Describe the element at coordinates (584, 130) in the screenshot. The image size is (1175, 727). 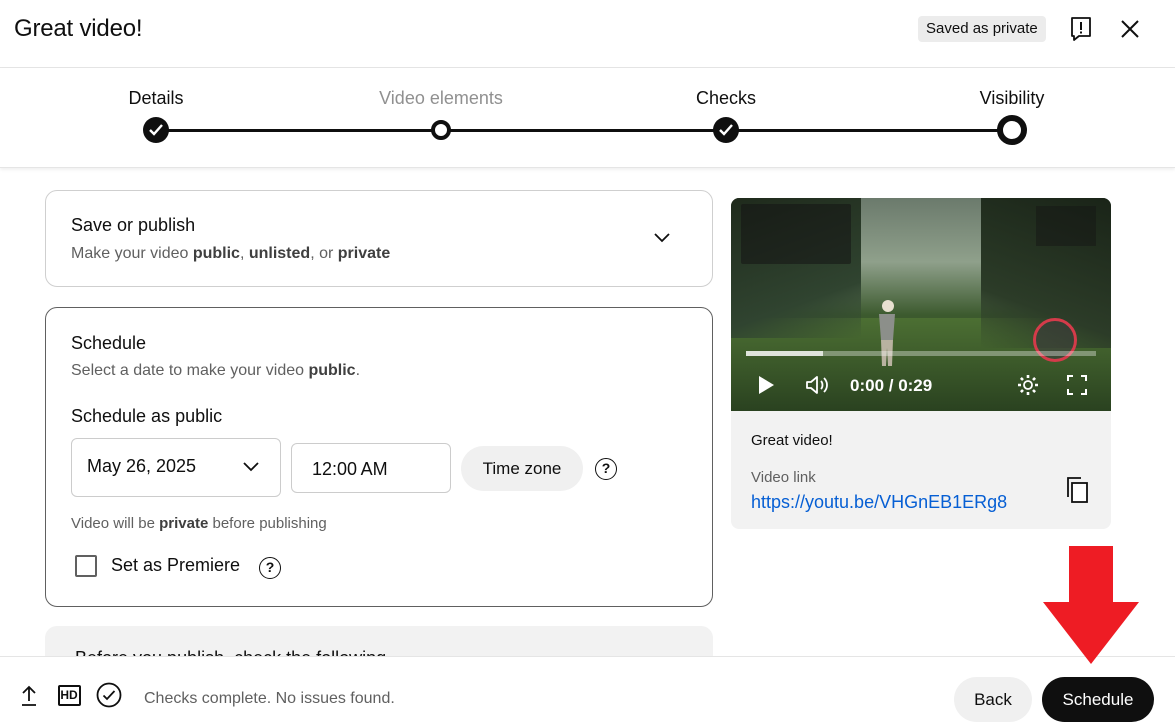
I see `stepper-track` at that location.